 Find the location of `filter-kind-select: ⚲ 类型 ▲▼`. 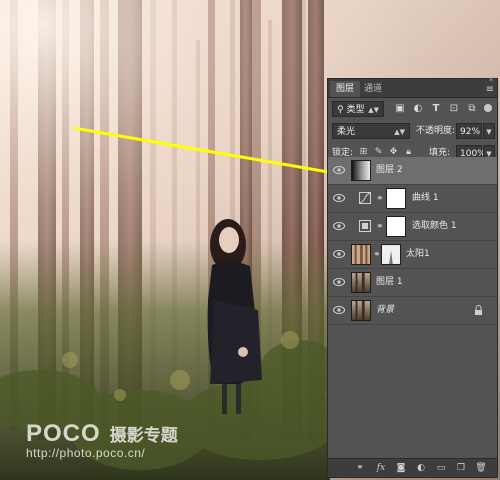

filter-kind-select: ⚲ 类型 ▲▼ is located at coordinates (358, 109).